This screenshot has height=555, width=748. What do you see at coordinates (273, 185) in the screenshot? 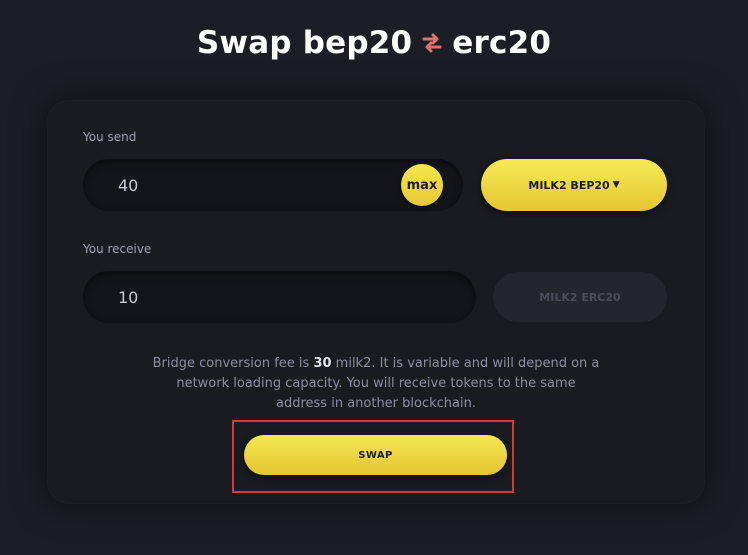
I see `send-amount-input: 40 max` at bounding box center [273, 185].